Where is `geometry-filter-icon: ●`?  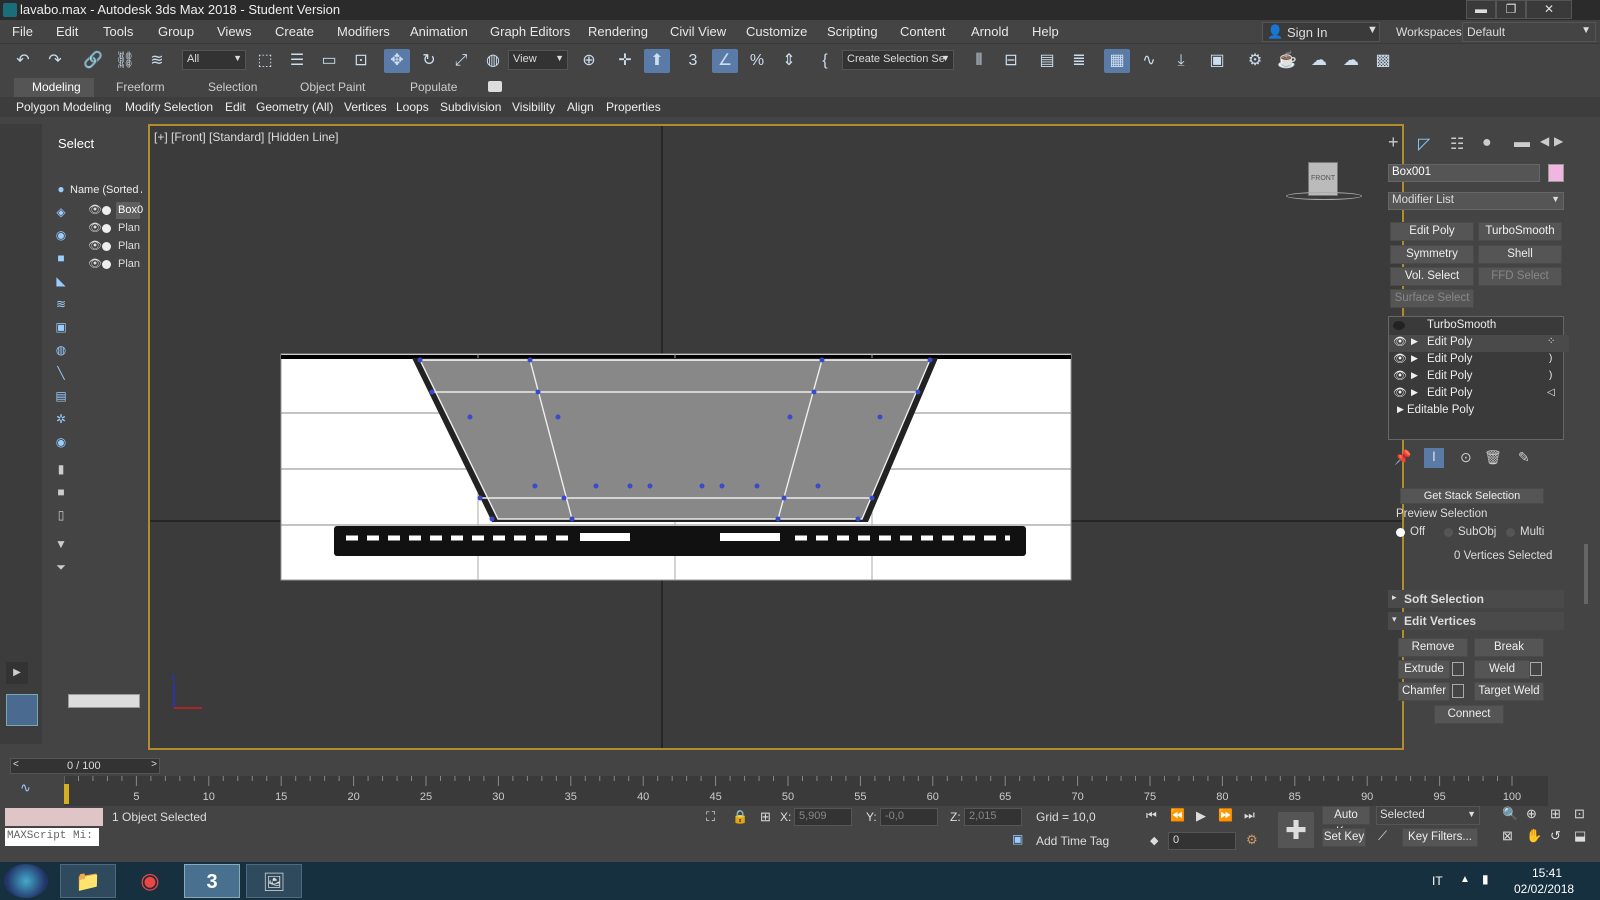
geometry-filter-icon: ● is located at coordinates (61, 190).